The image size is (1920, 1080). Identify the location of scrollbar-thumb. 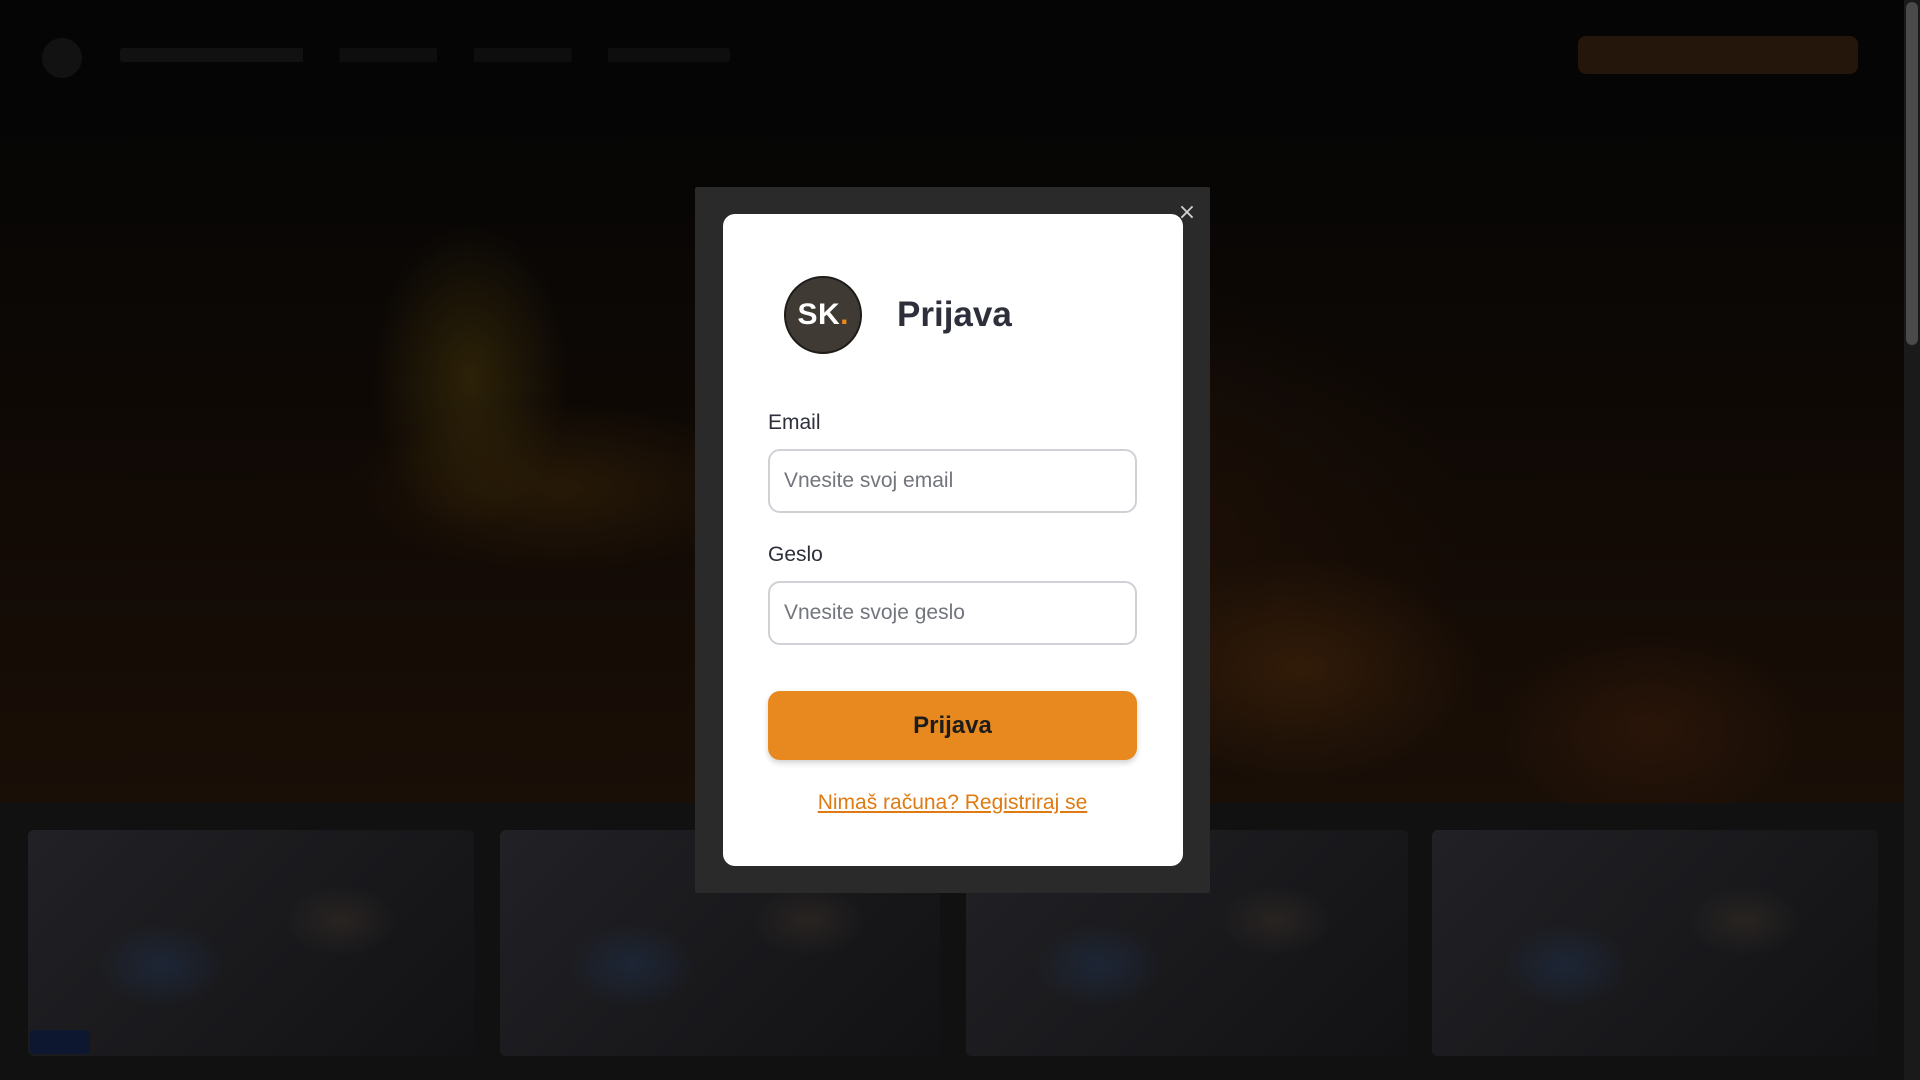
(1912, 173).